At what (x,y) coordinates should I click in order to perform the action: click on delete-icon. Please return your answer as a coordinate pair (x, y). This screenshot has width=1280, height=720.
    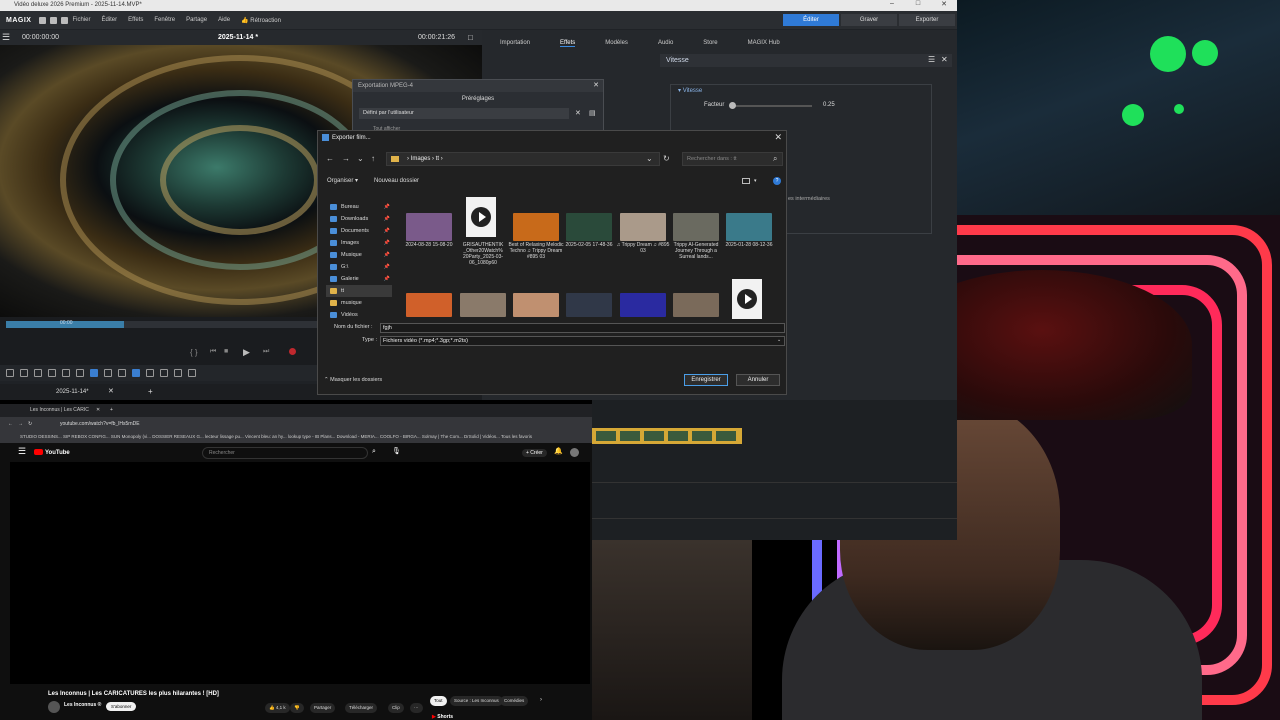
    Looking at the image, I should click on (38, 373).